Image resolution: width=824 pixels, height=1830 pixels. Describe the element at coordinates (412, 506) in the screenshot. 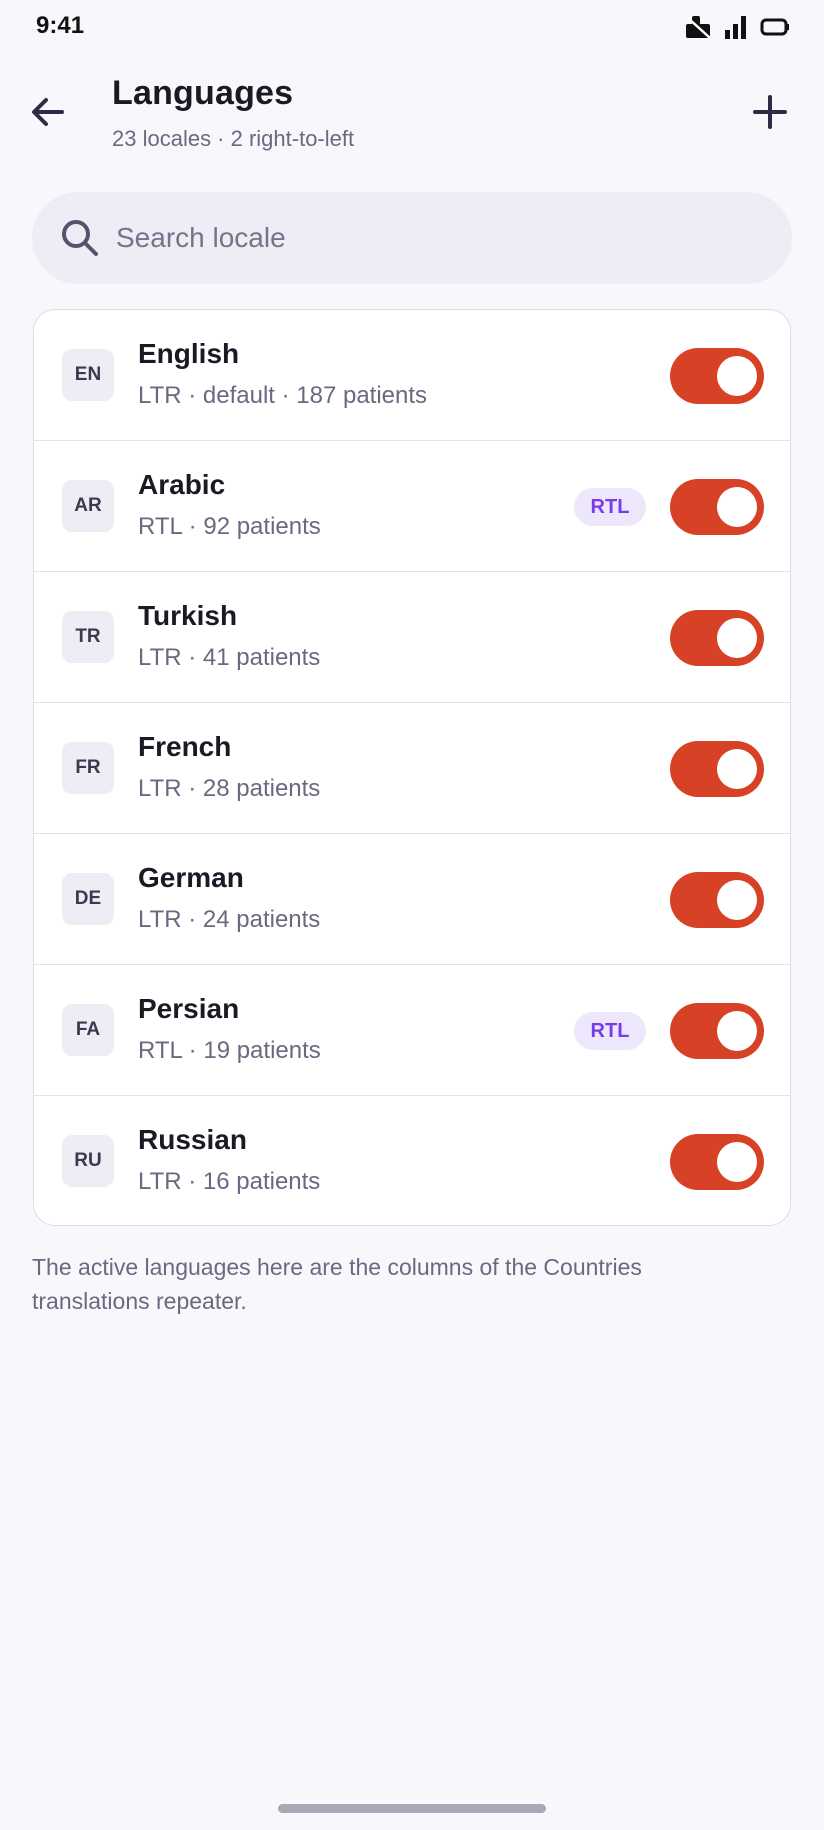

I see `language-row-arabic: AR Arabic RTL · 92 patients RTL` at that location.